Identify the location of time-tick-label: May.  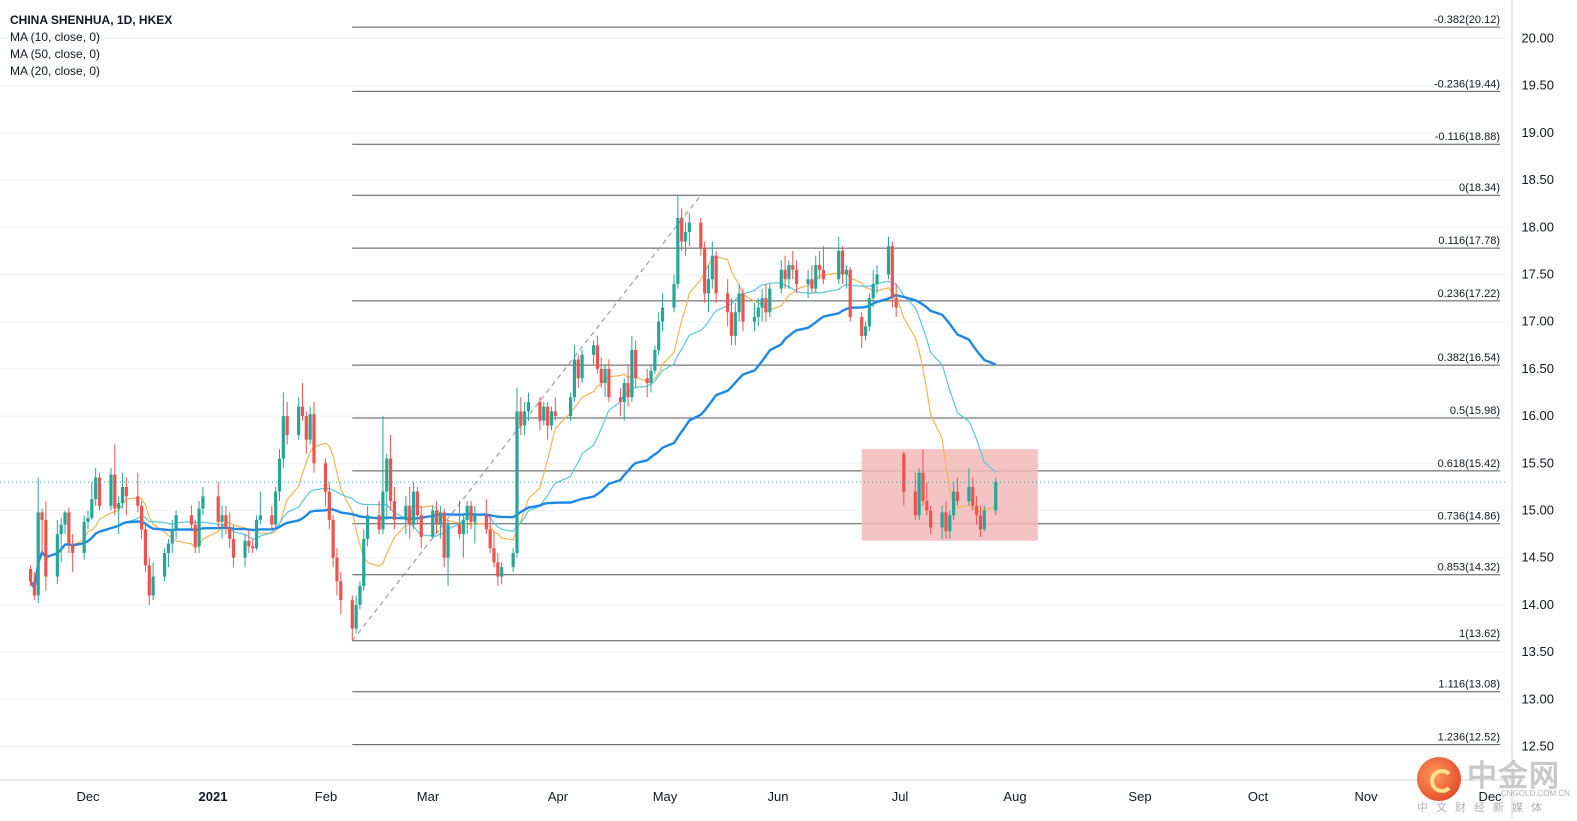
(665, 796).